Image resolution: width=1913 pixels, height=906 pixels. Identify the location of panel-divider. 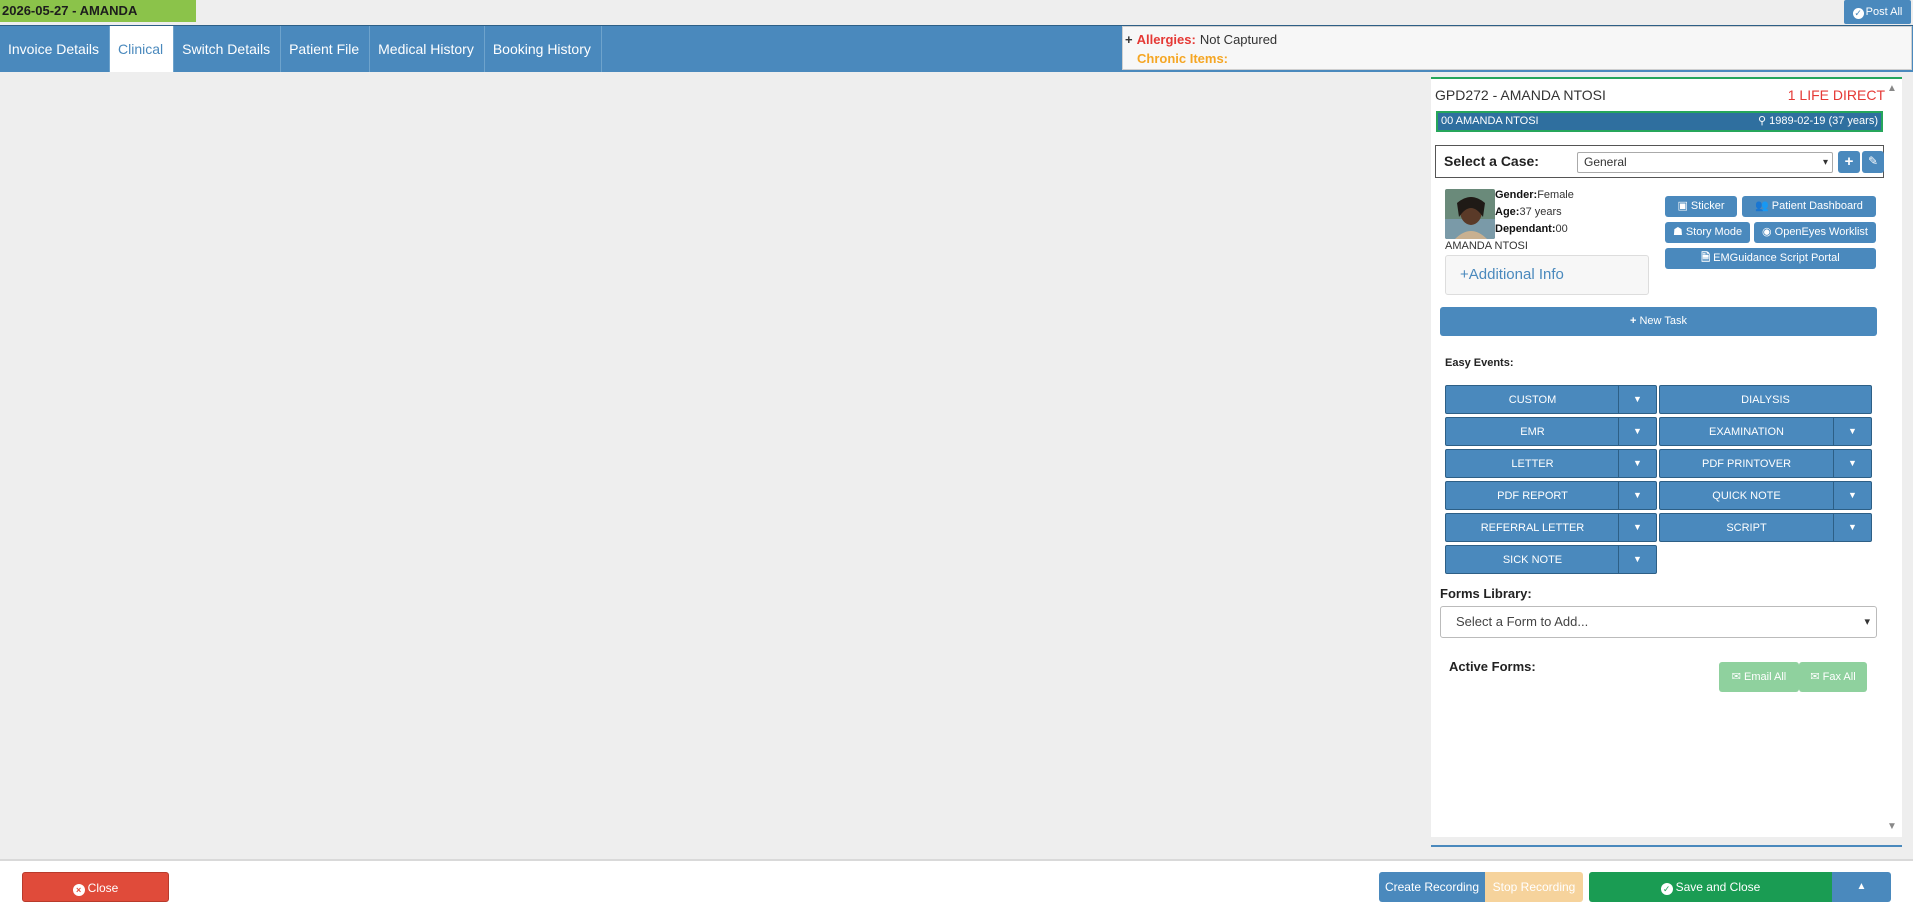
(1666, 846).